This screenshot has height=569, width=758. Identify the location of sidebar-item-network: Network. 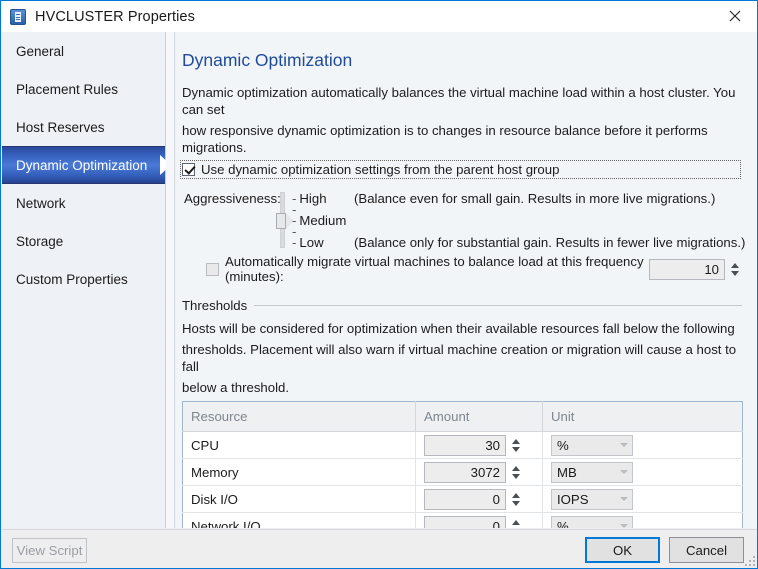
(83, 203).